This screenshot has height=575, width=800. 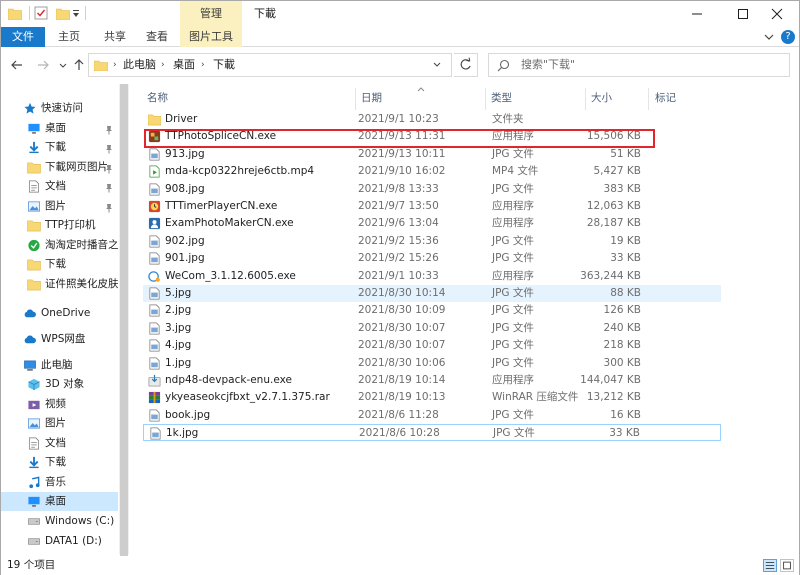 What do you see at coordinates (777, 14) in the screenshot?
I see `close-button` at bounding box center [777, 14].